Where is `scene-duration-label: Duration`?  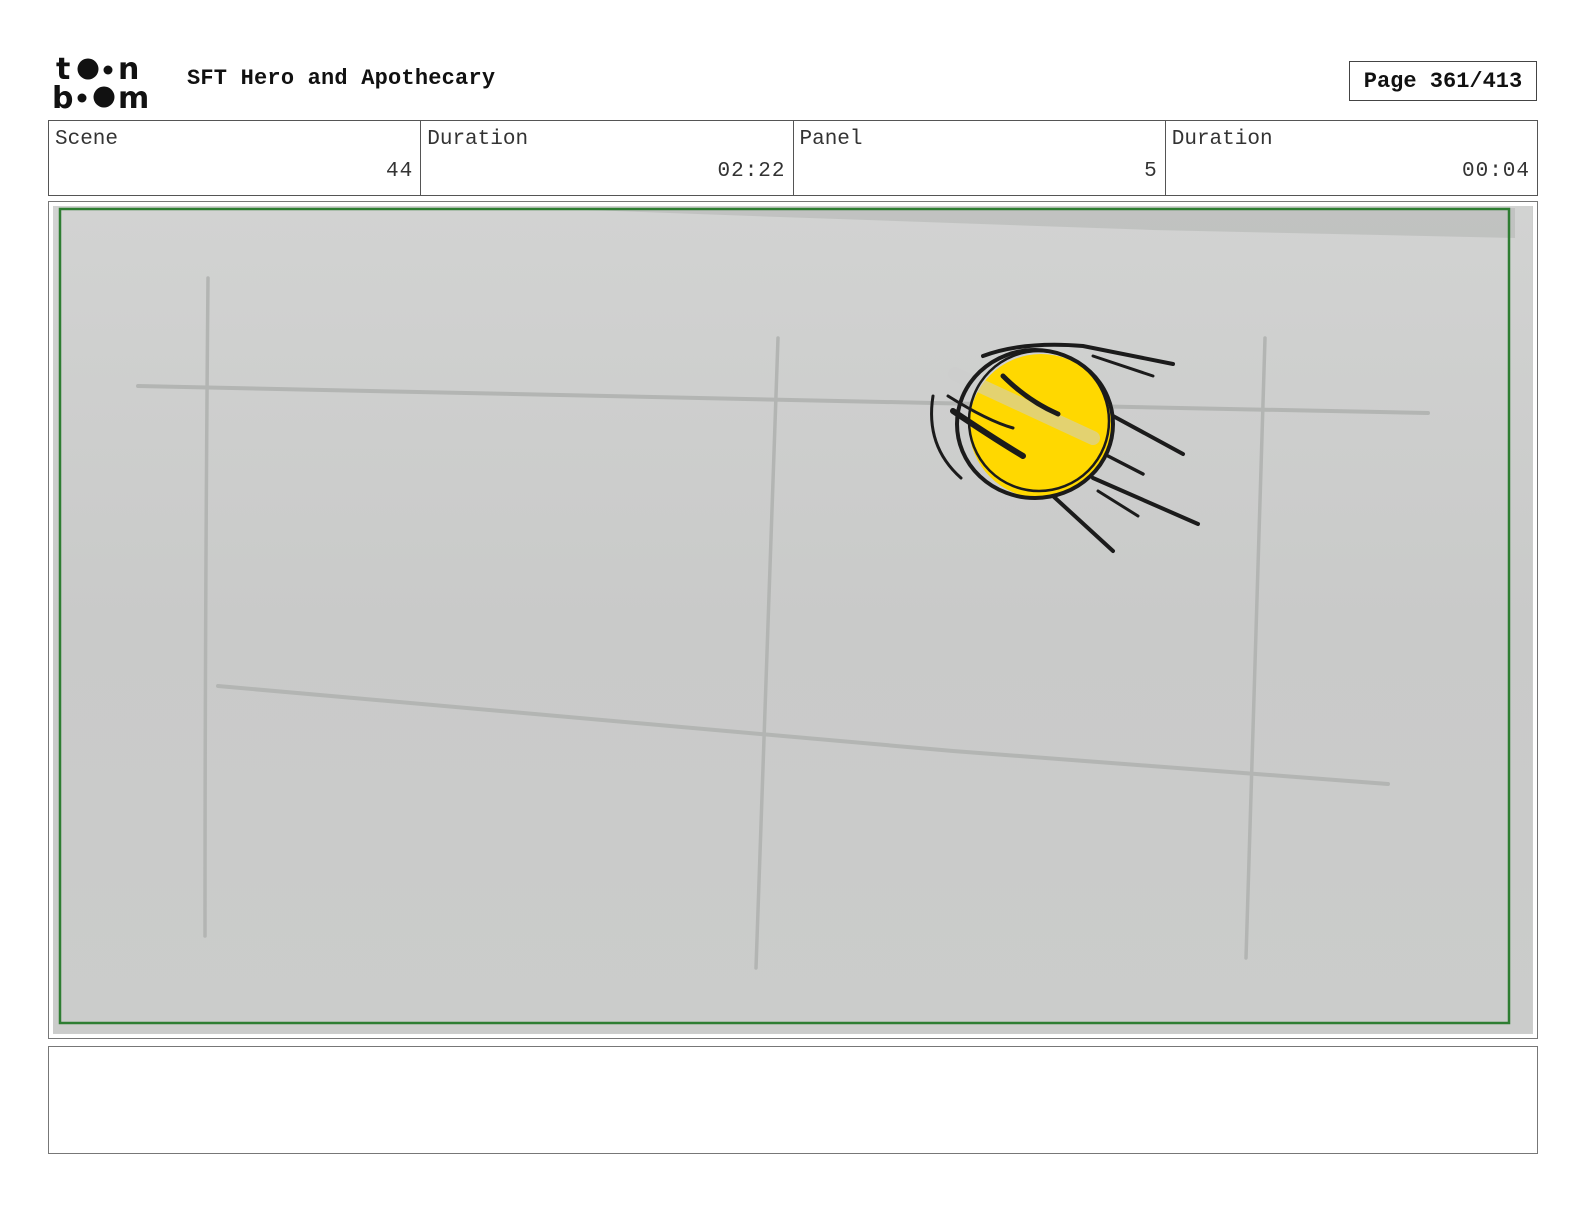
scene-duration-label: Duration is located at coordinates (478, 139).